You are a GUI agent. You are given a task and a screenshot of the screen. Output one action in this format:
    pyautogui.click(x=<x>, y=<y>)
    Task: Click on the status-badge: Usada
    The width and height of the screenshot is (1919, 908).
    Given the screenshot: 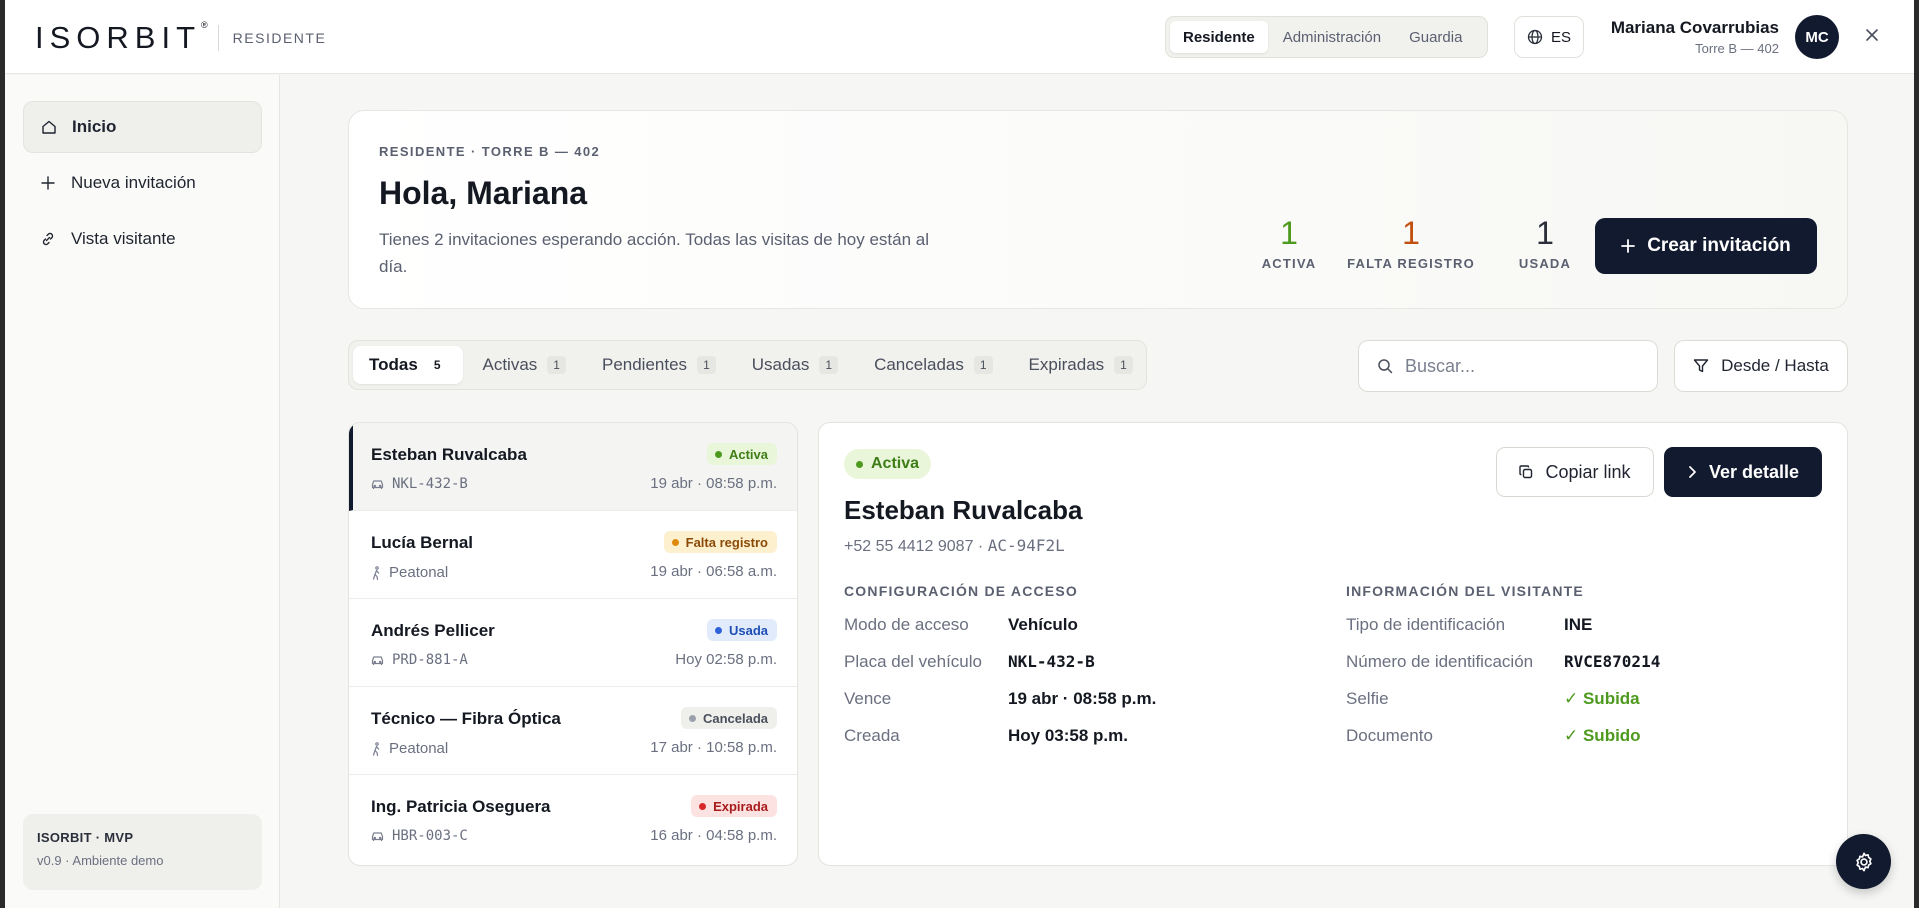 What is the action you would take?
    pyautogui.click(x=741, y=630)
    